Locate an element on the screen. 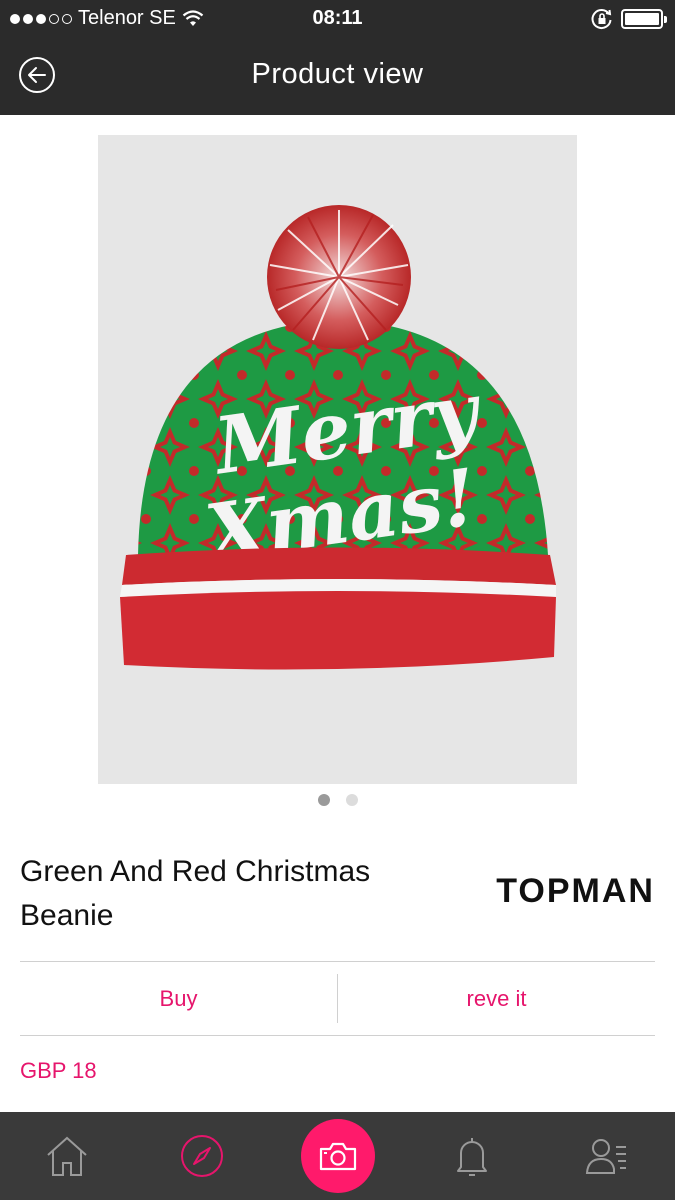 The width and height of the screenshot is (675, 1200). profile-list-icon is located at coordinates (605, 1156).